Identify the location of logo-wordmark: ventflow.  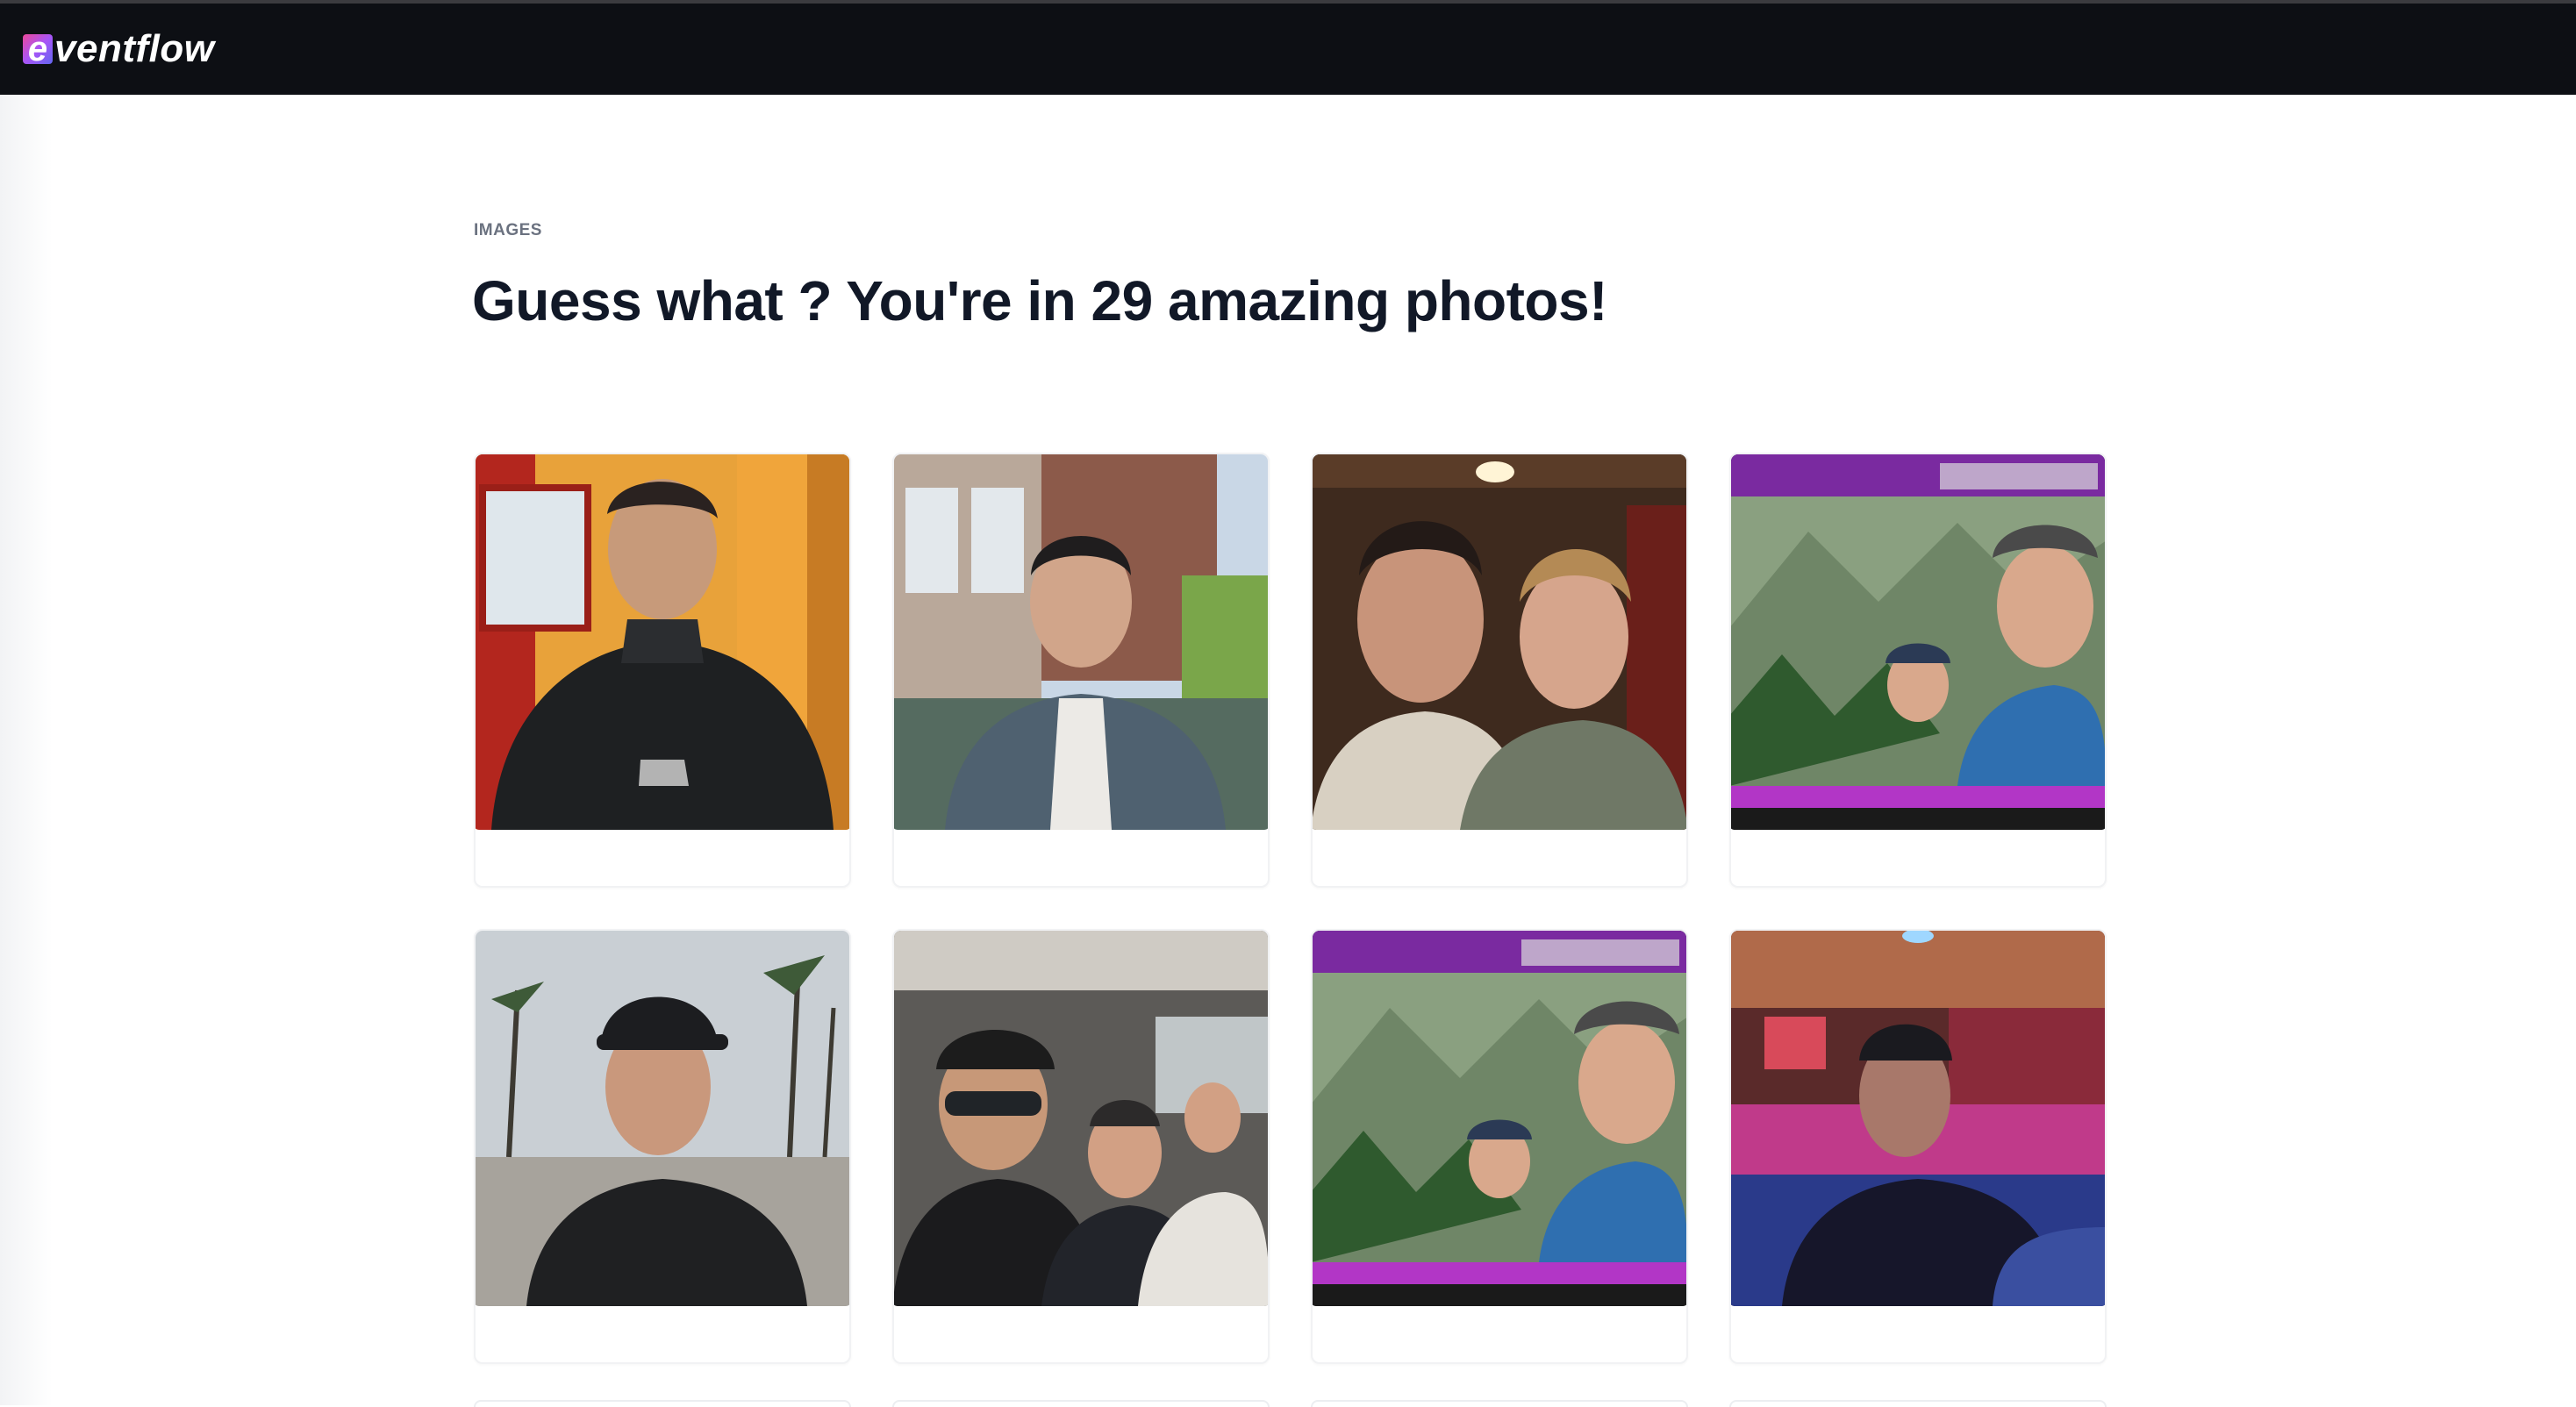
(134, 48).